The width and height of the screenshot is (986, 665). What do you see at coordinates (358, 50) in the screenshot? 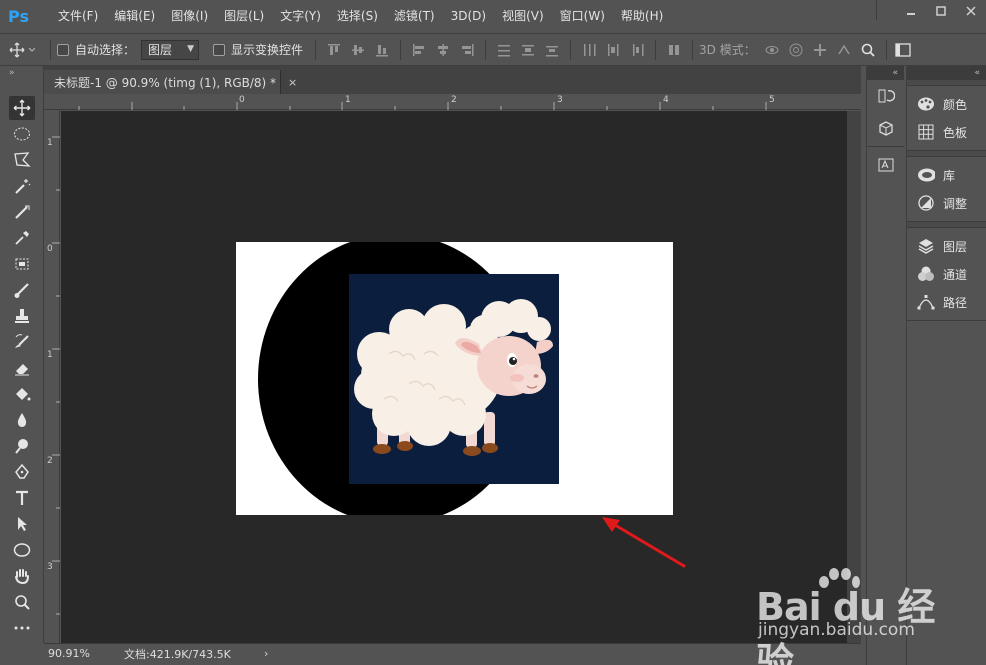
I see `align-vcenter-icon` at bounding box center [358, 50].